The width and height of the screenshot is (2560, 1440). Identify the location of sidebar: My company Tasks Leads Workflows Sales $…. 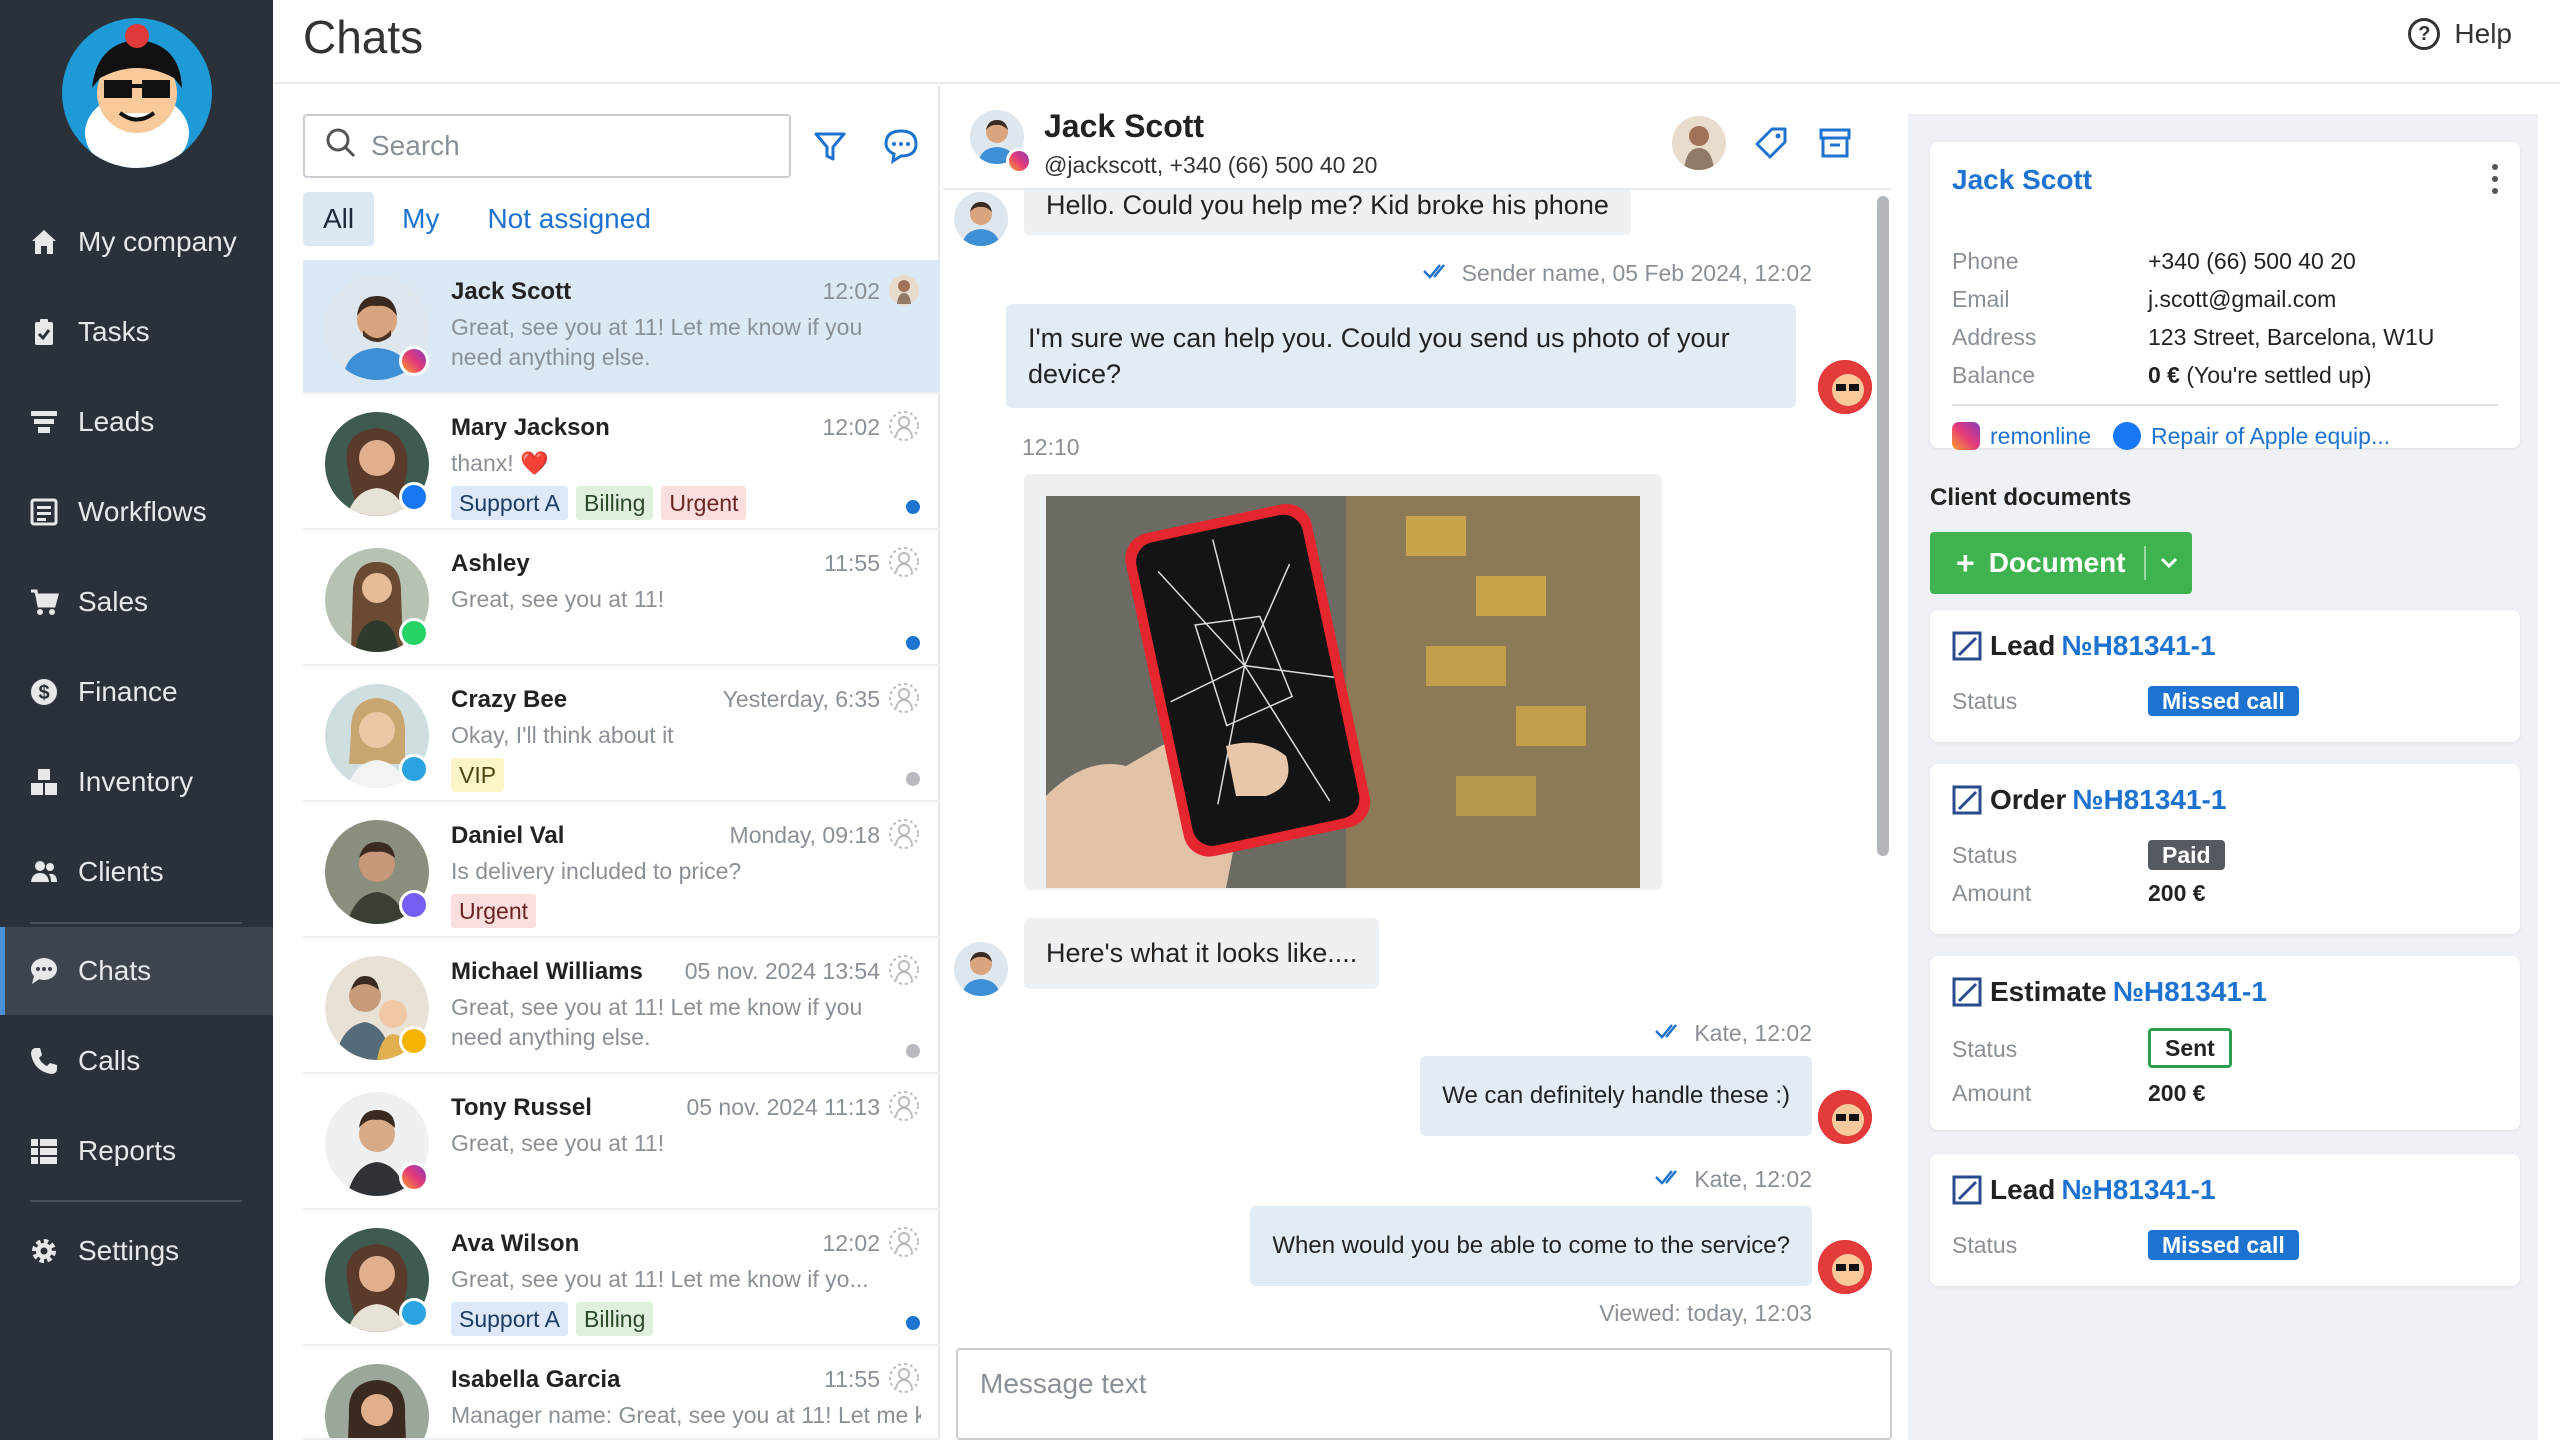
(136, 720).